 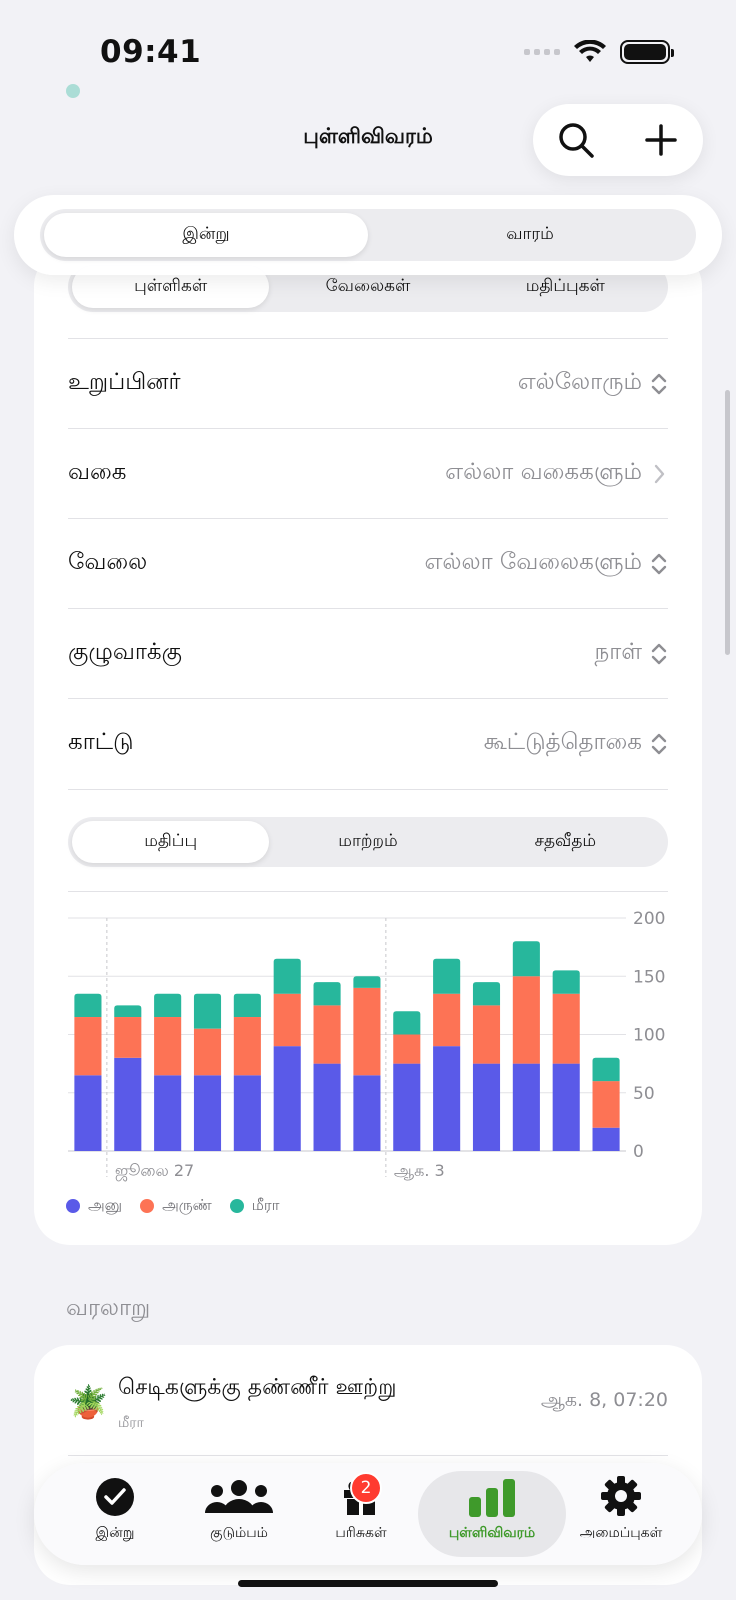 I want to click on filter-task: வேலை எல்லா வேலைகளும், so click(x=368, y=563).